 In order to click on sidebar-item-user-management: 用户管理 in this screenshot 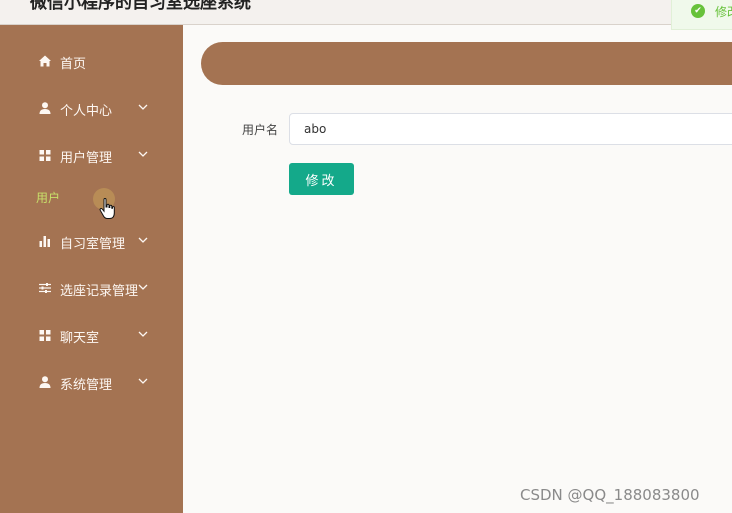, I will do `click(91, 155)`.